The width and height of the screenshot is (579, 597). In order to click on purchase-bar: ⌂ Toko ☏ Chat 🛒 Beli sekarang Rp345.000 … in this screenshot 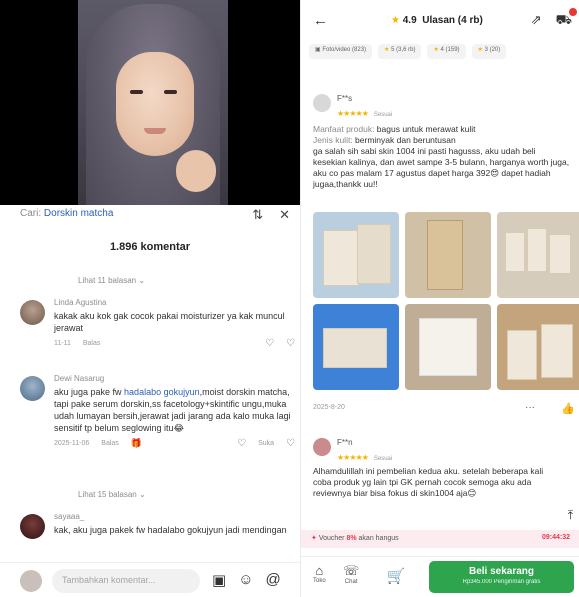, I will do `click(440, 576)`.